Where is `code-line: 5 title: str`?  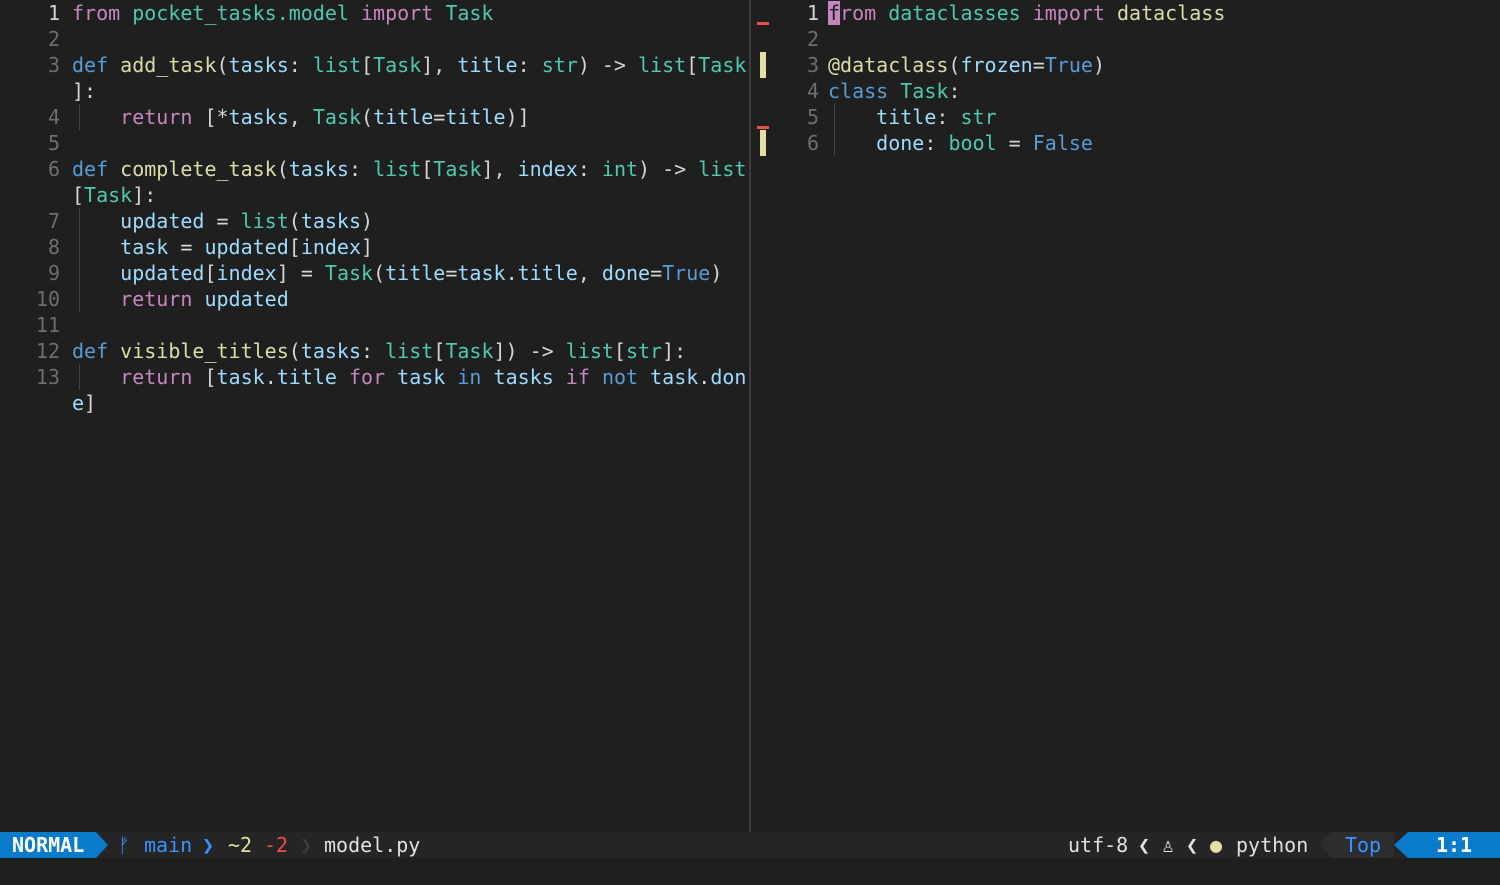
code-line: 5 title: str is located at coordinates (1125, 117).